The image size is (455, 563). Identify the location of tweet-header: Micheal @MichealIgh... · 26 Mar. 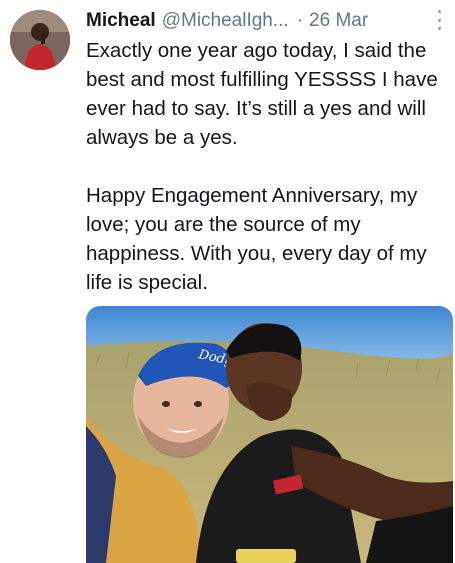
(265, 21).